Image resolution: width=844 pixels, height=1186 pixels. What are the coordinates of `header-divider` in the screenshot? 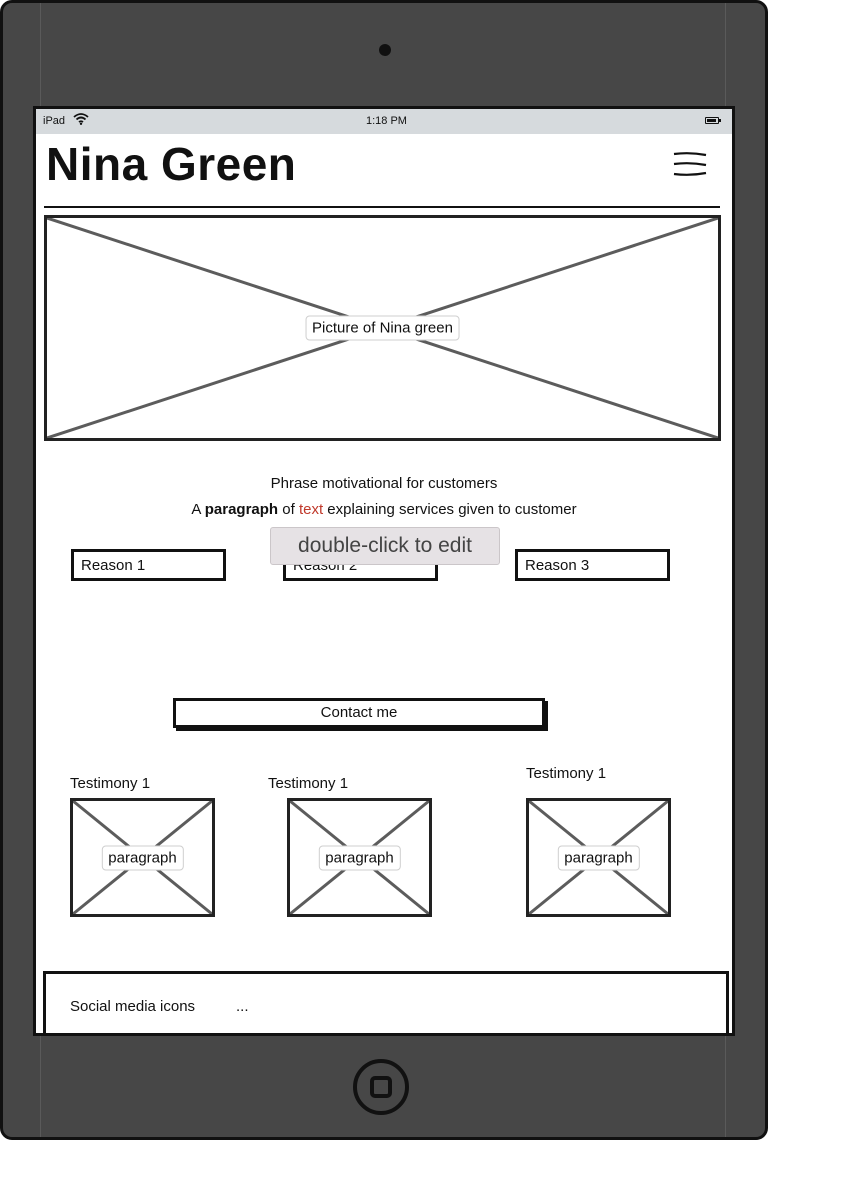 It's located at (382, 207).